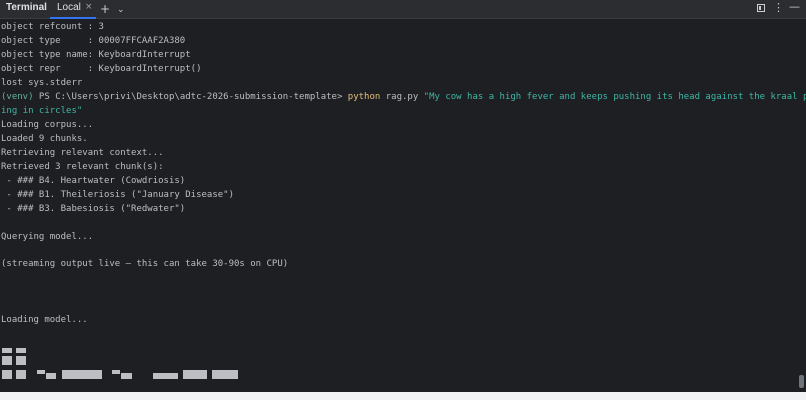 This screenshot has height=400, width=806. What do you see at coordinates (89, 7) in the screenshot?
I see `close-icon: ×` at bounding box center [89, 7].